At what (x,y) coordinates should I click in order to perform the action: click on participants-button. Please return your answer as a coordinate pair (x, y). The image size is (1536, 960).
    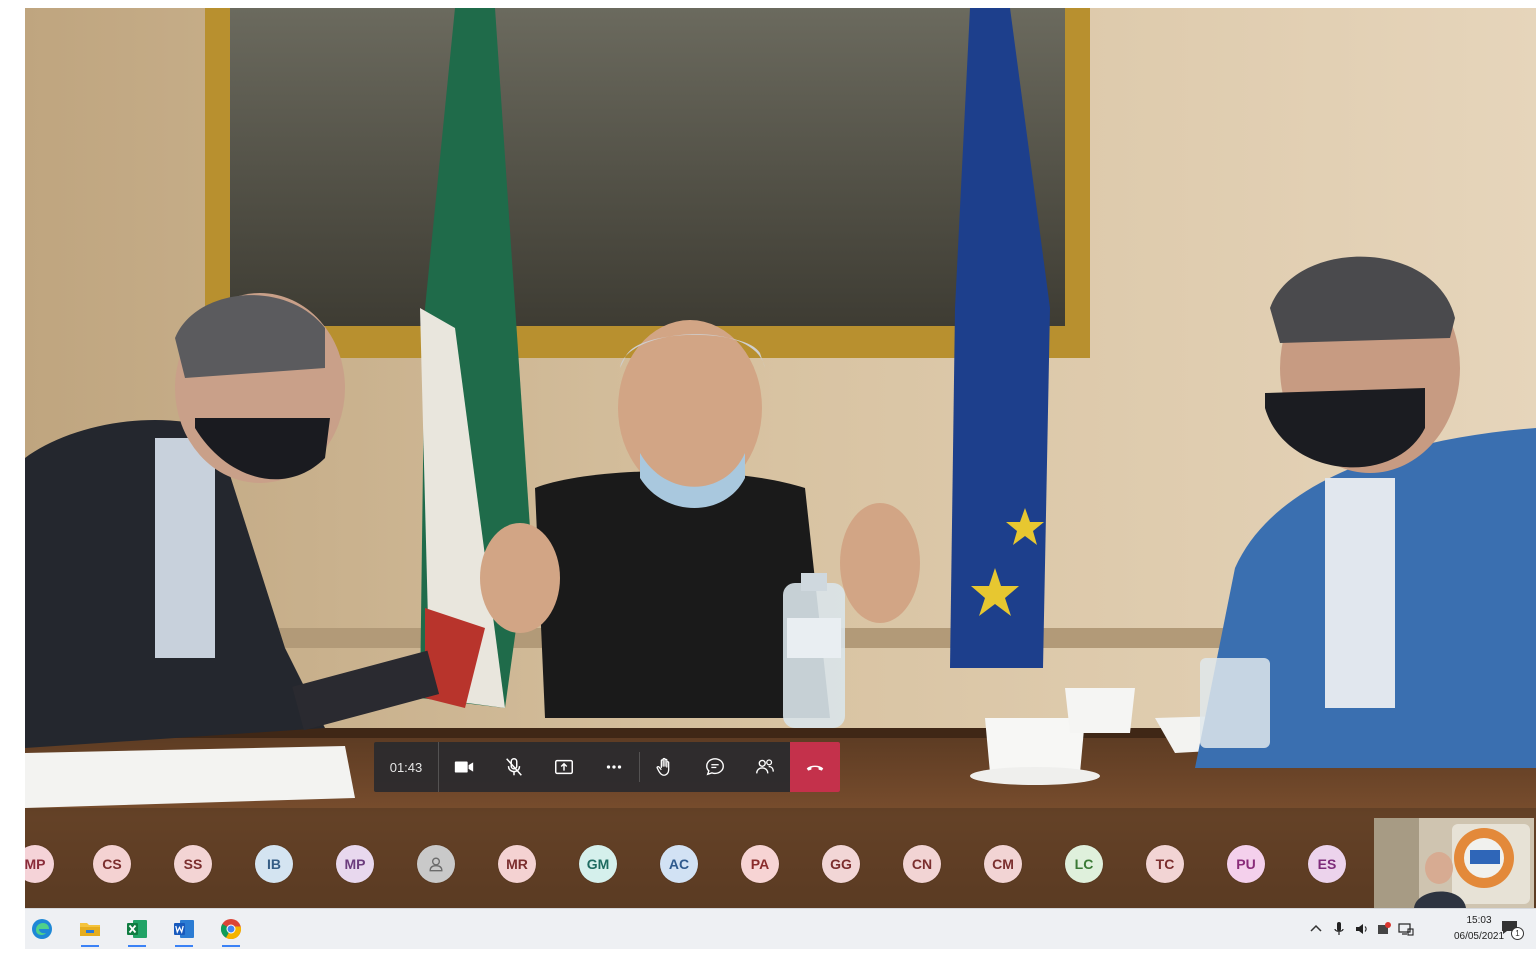
    Looking at the image, I should click on (765, 767).